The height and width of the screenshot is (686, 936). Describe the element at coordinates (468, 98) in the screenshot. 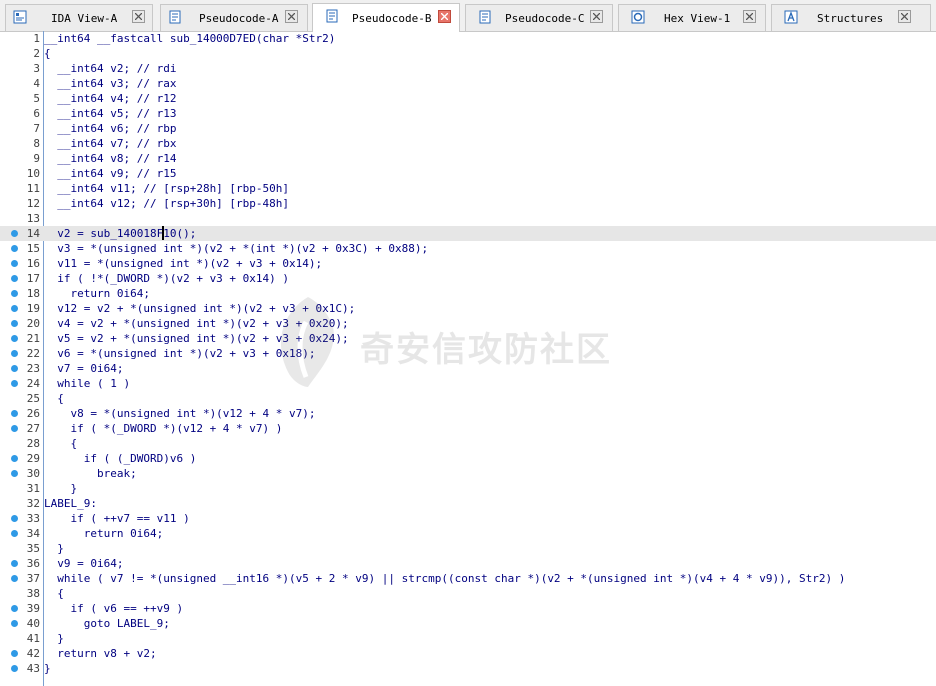

I see `code-line: 5 __int64 v4; // r12` at that location.